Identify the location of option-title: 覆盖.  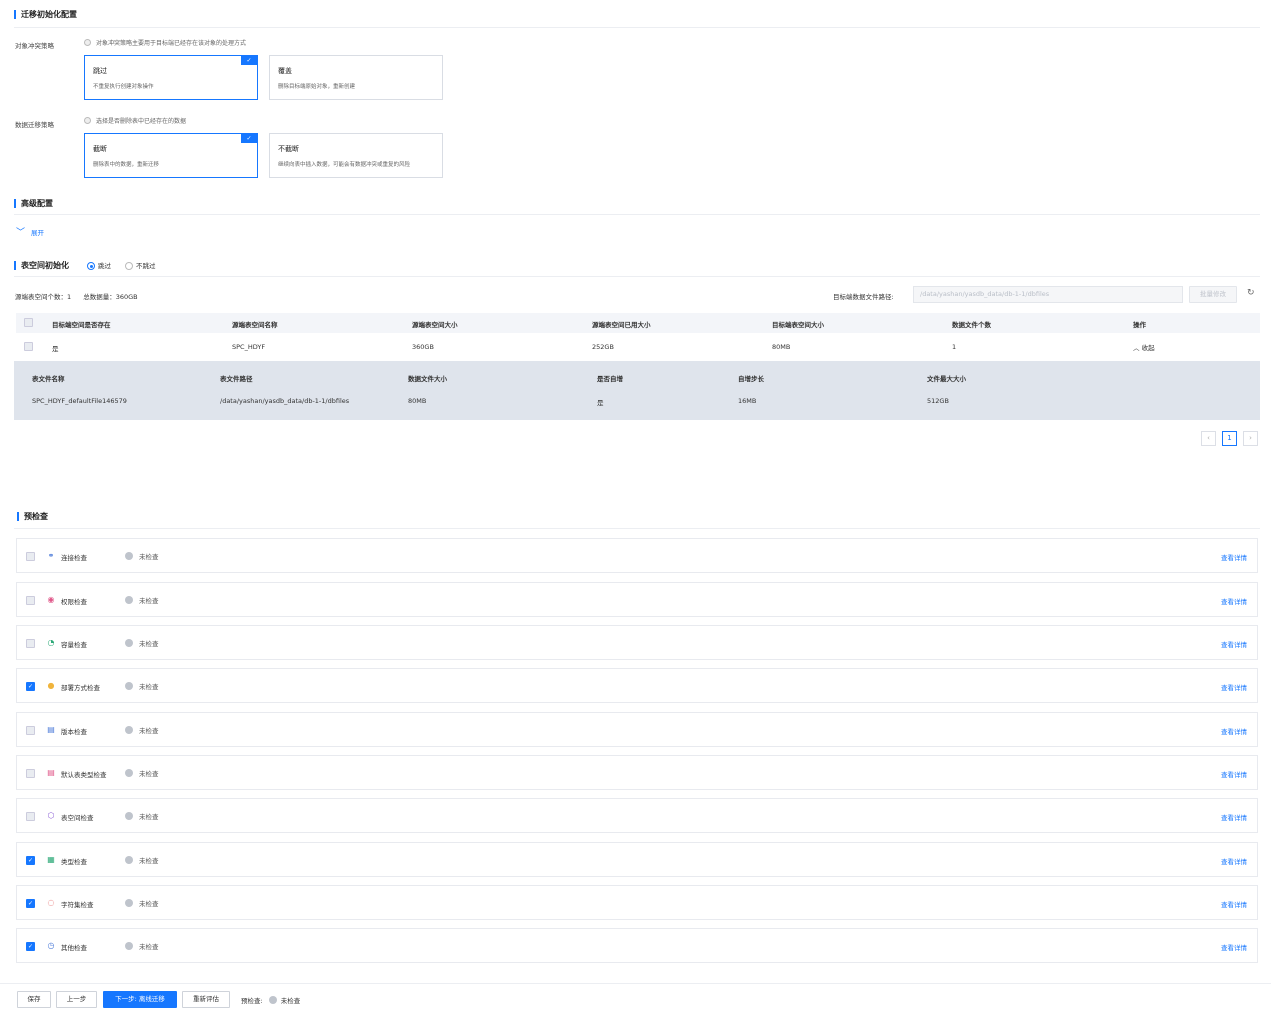
(285, 71).